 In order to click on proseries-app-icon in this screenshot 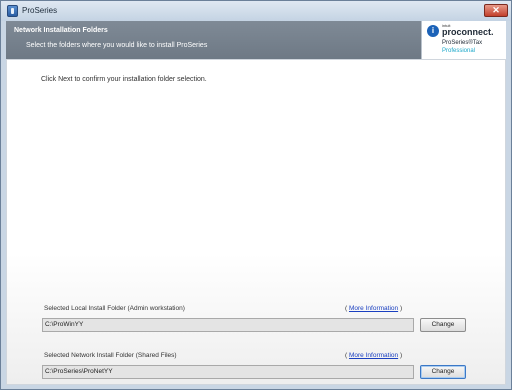, I will do `click(12, 11)`.